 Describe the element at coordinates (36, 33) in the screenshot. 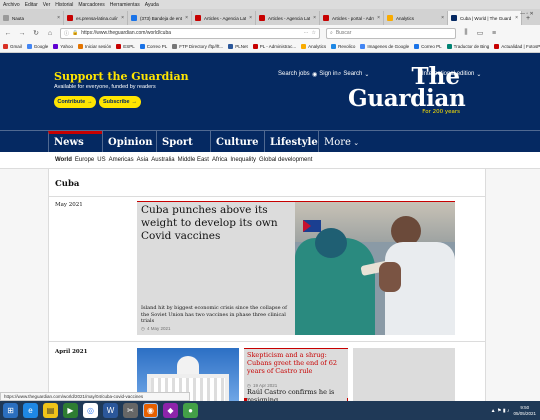

I see `reload-icon: ↻` at that location.